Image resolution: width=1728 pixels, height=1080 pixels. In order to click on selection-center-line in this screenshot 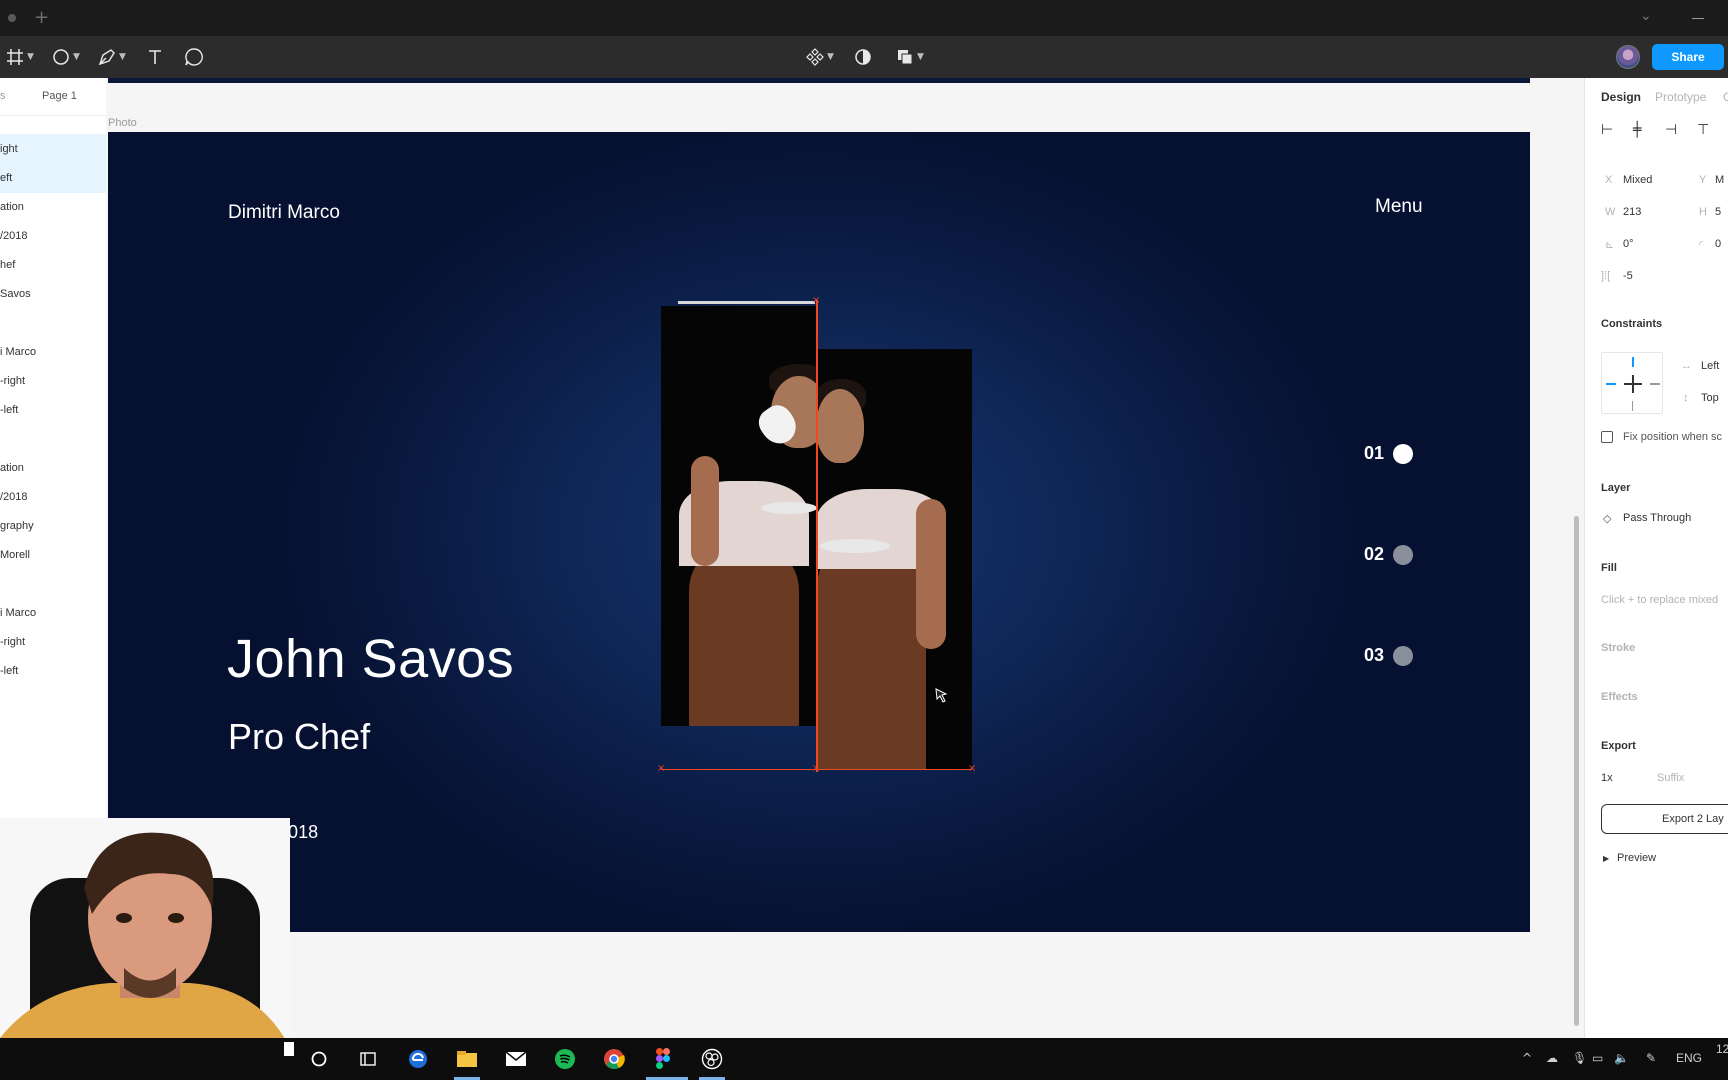, I will do `click(817, 536)`.